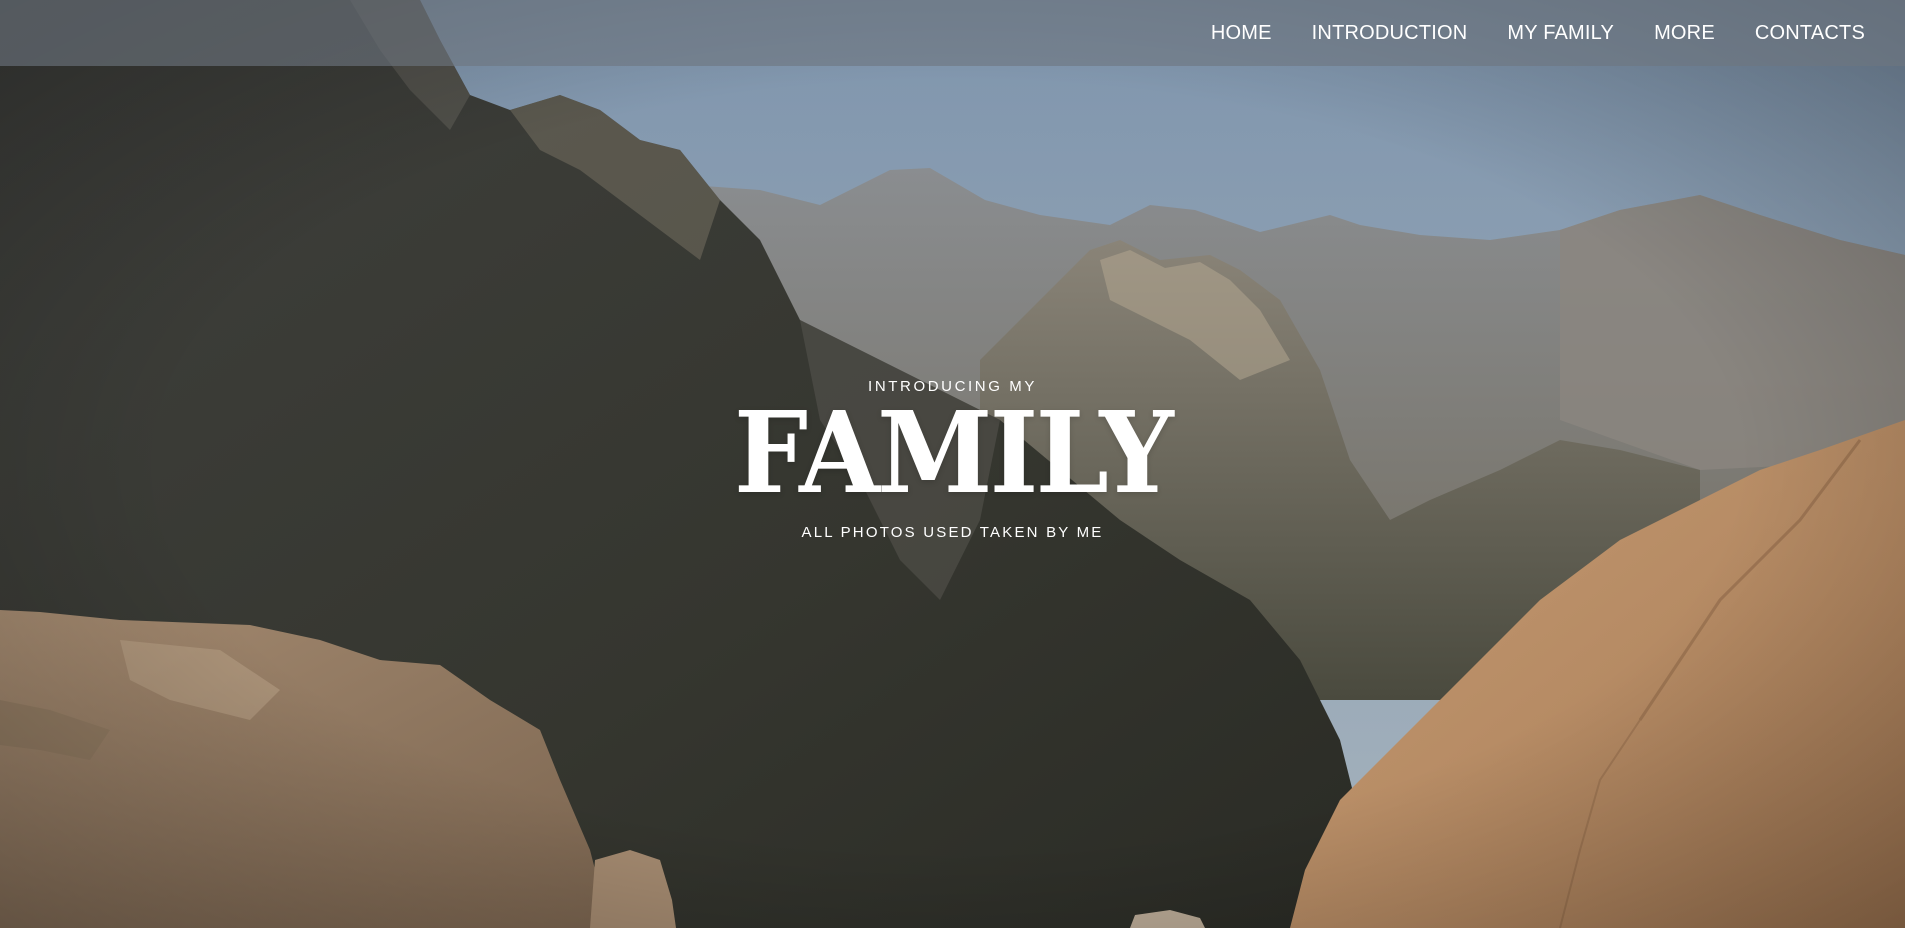  Describe the element at coordinates (954, 453) in the screenshot. I see `hero-title: FAMILY` at that location.